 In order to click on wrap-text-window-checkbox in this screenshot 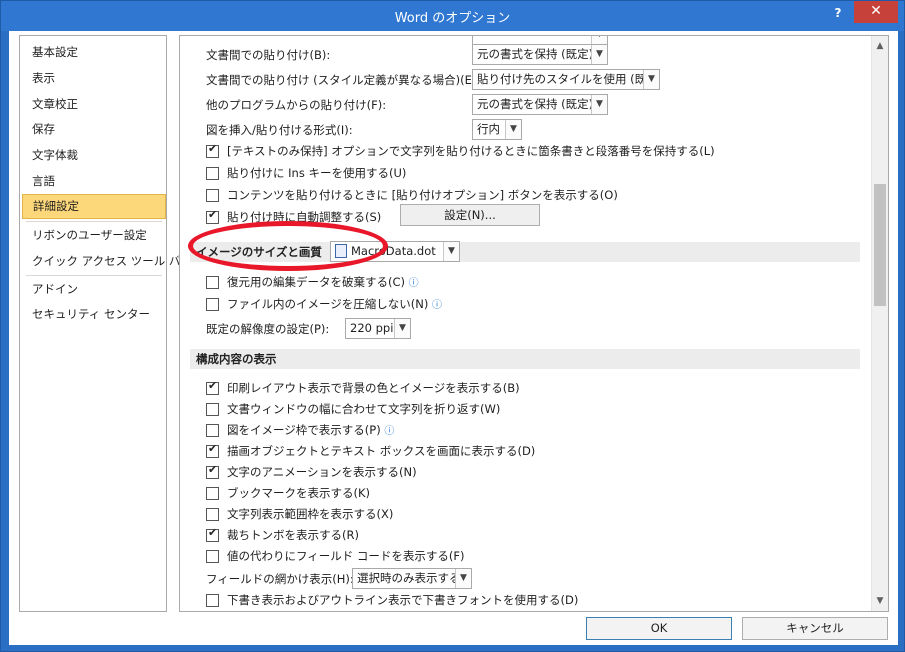, I will do `click(212, 409)`.